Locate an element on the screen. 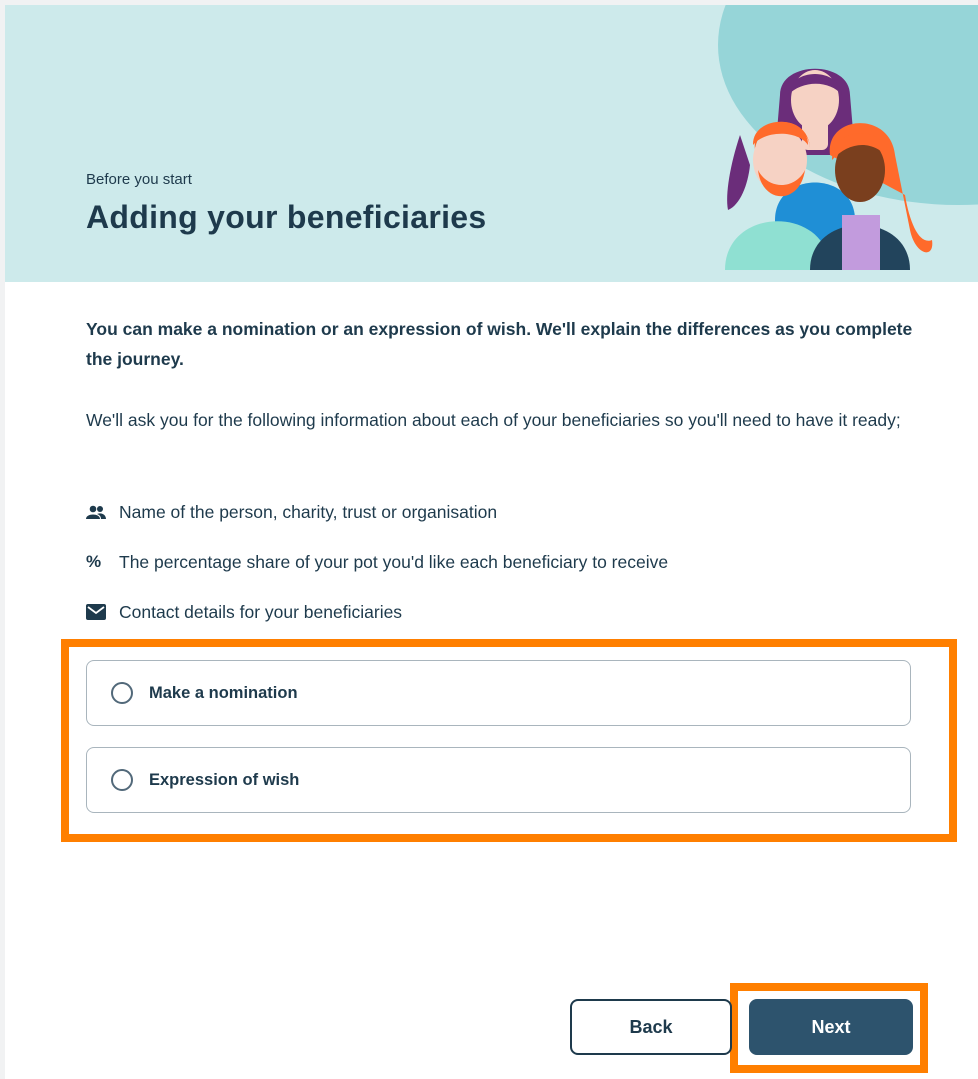 Image resolution: width=978 pixels, height=1079 pixels. beneficiaries-illustration is located at coordinates (829, 169).